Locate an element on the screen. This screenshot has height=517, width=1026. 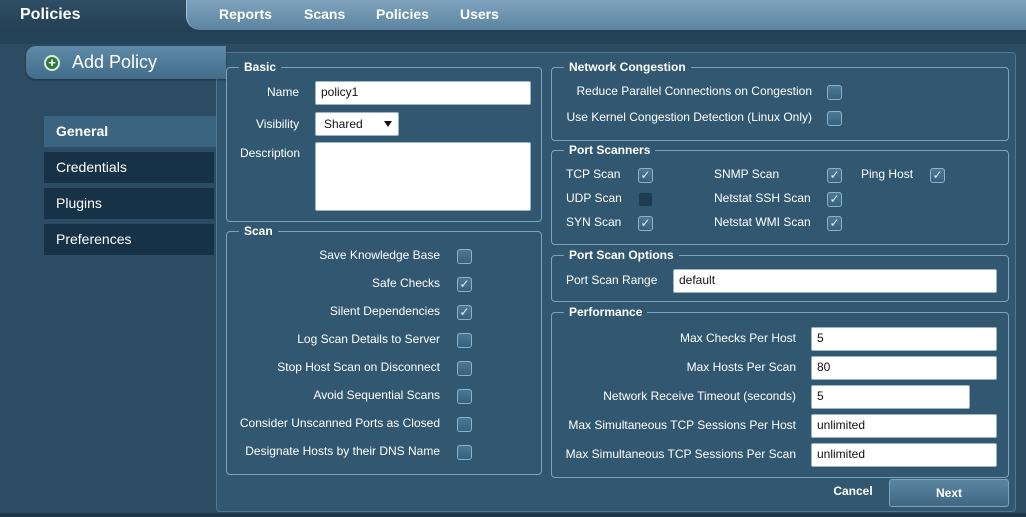
udp-scan-checkbox is located at coordinates (645, 199).